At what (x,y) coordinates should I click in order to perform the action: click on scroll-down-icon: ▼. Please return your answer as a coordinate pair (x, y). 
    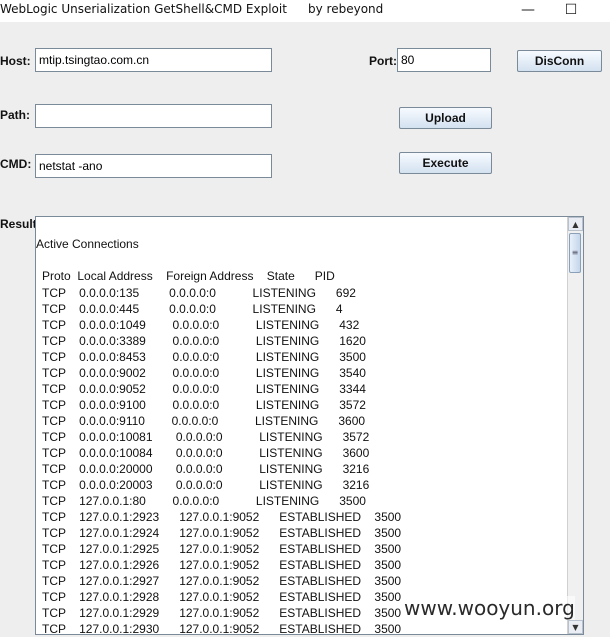
    Looking at the image, I should click on (575, 627).